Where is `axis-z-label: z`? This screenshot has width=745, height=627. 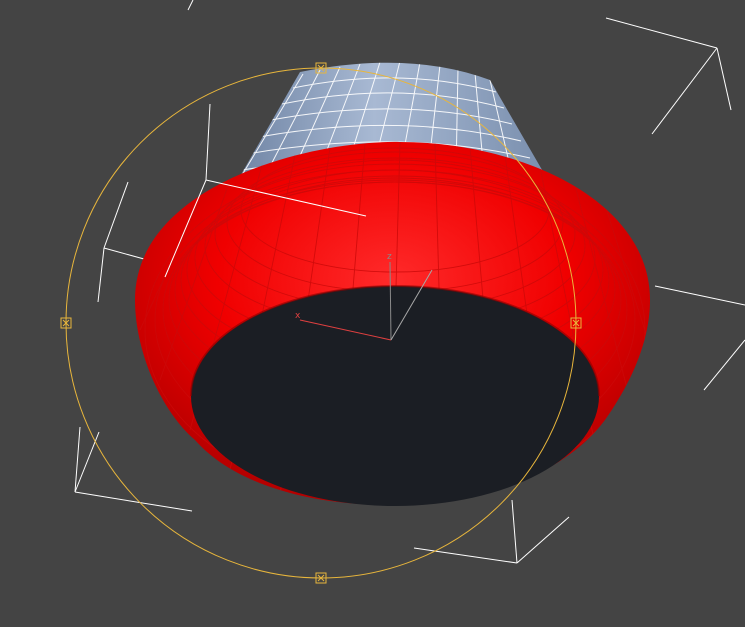
axis-z-label: z is located at coordinates (389, 257).